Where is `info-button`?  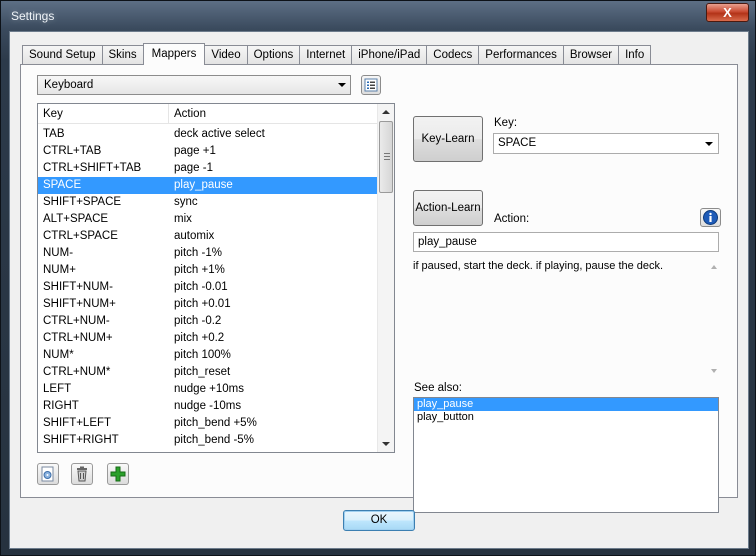
info-button is located at coordinates (710, 217).